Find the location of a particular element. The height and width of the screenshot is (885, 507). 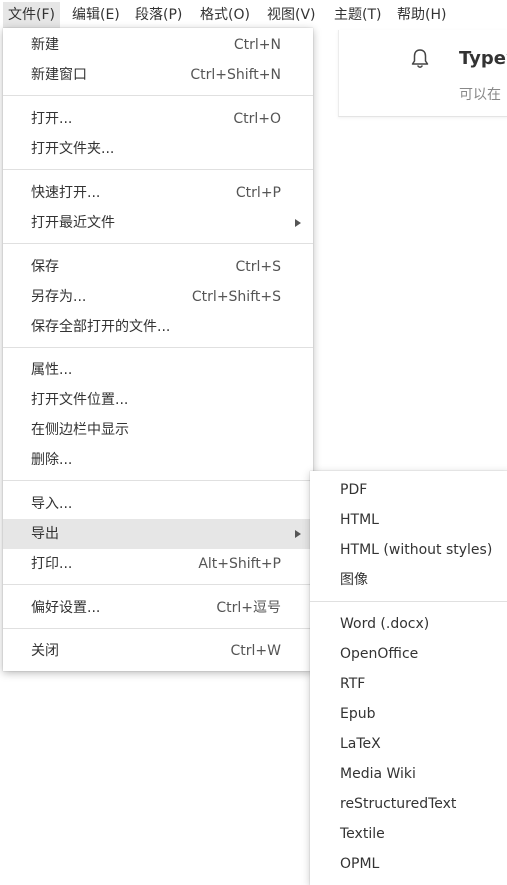

menu-item-label: 新建窗口 is located at coordinates (59, 75).